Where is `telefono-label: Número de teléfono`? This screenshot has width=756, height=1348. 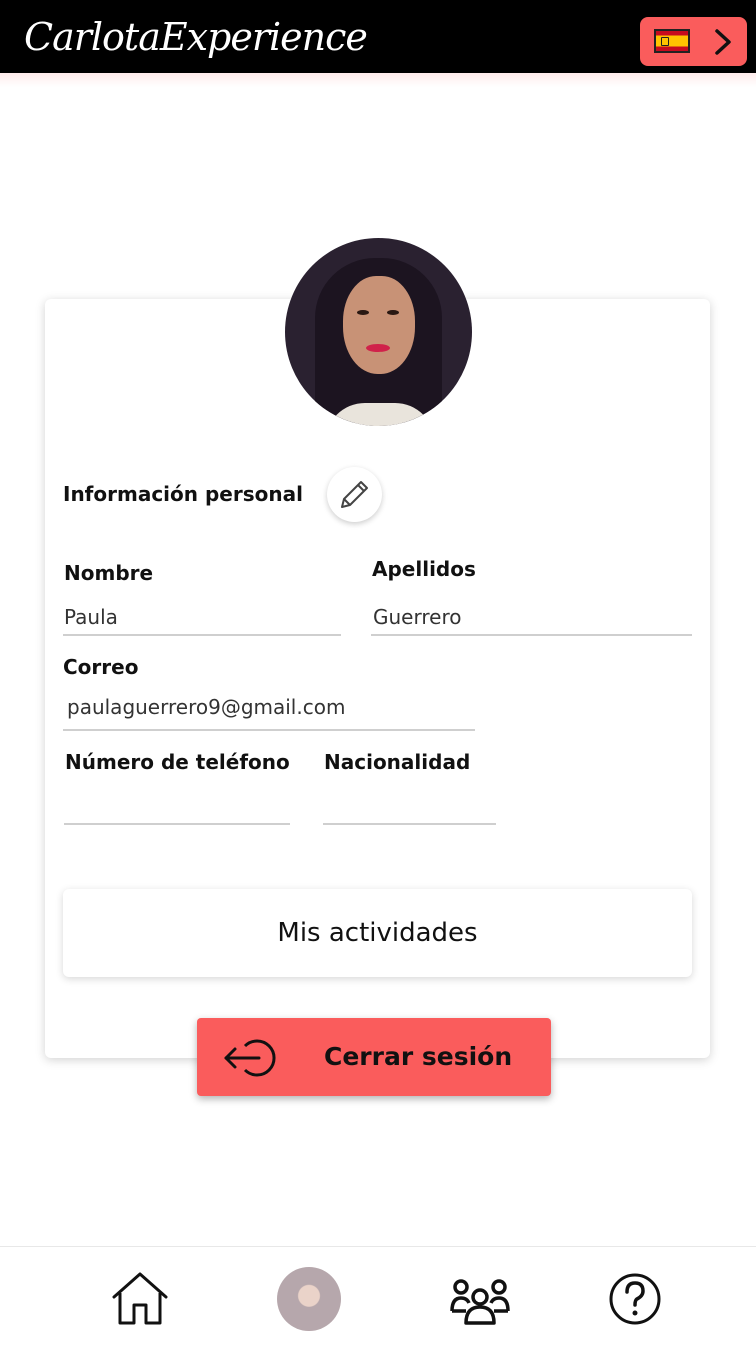 telefono-label: Número de teléfono is located at coordinates (177, 762).